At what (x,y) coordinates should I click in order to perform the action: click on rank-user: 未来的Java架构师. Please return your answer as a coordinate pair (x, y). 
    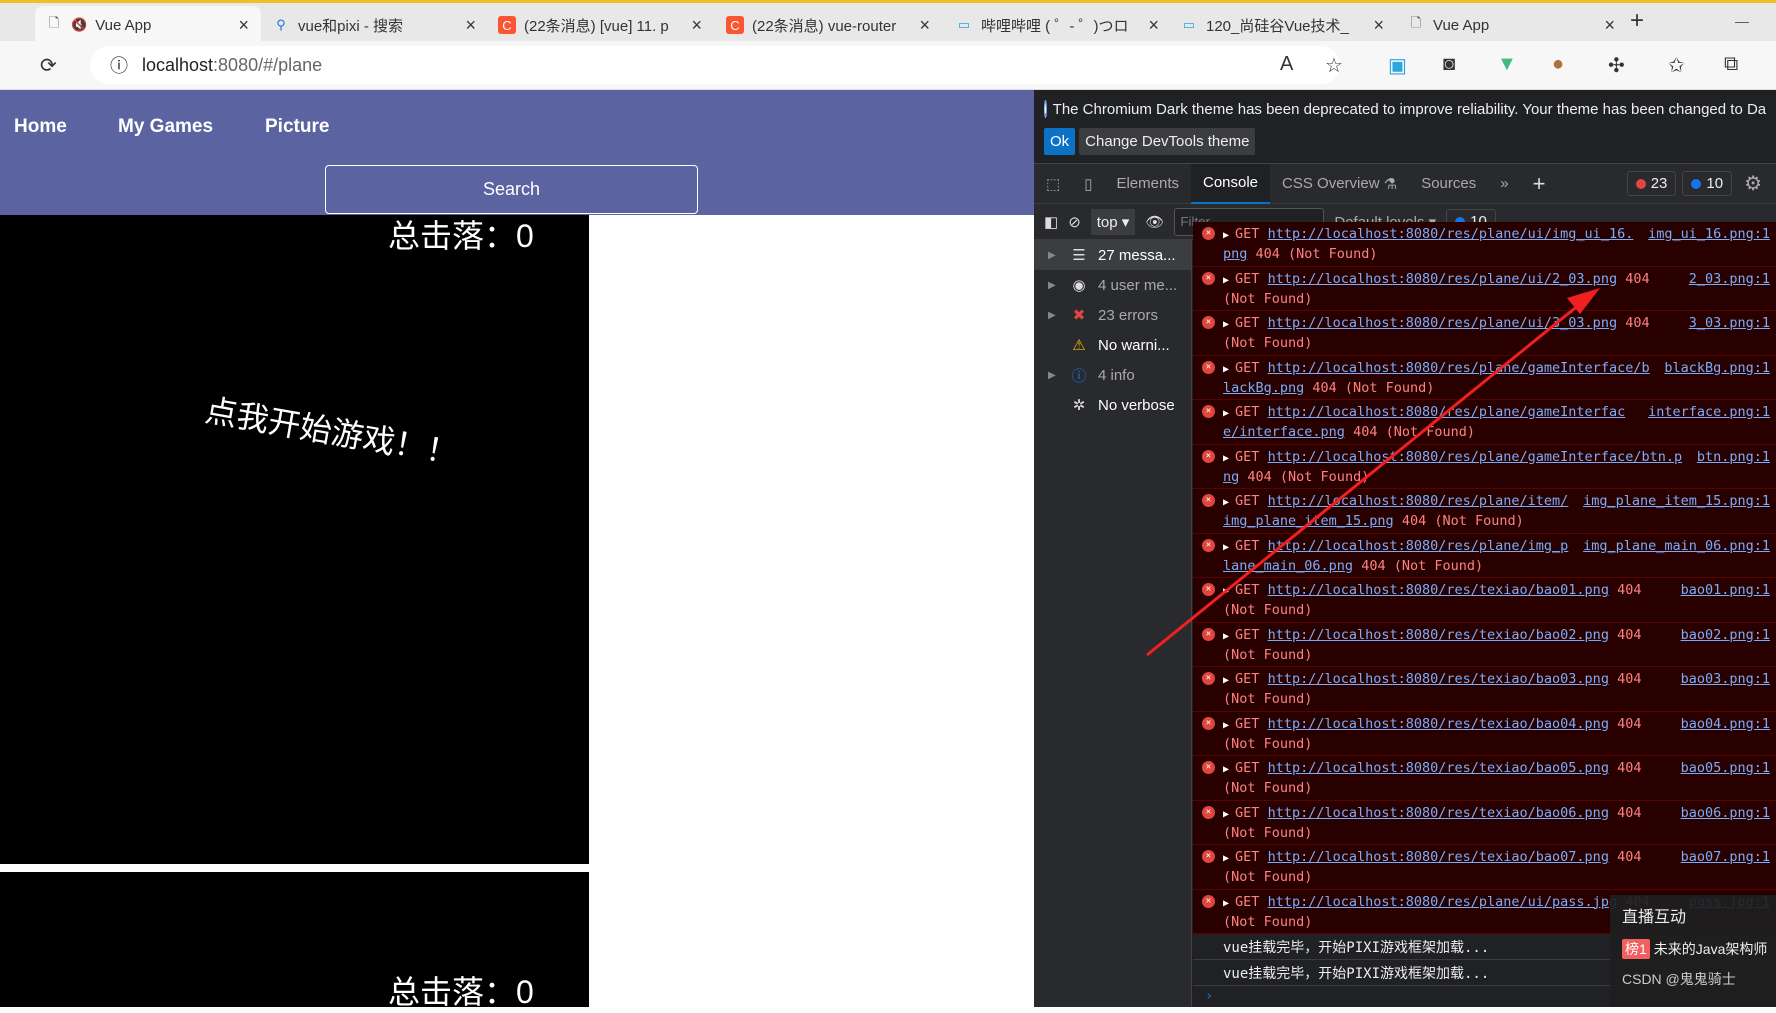
    Looking at the image, I should click on (1710, 949).